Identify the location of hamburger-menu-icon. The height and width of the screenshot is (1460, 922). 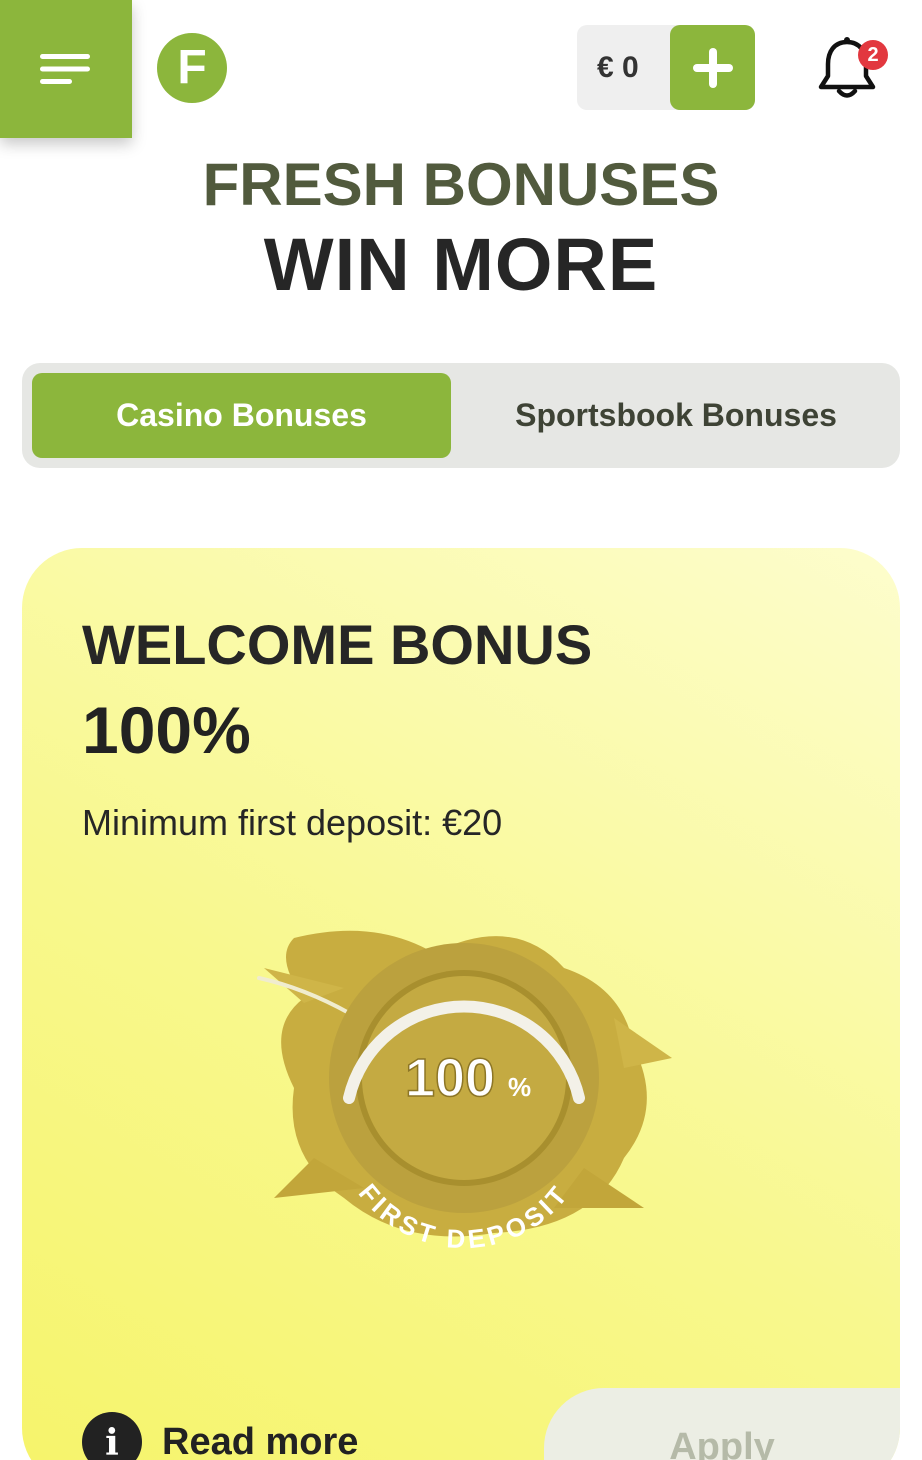
(65, 69).